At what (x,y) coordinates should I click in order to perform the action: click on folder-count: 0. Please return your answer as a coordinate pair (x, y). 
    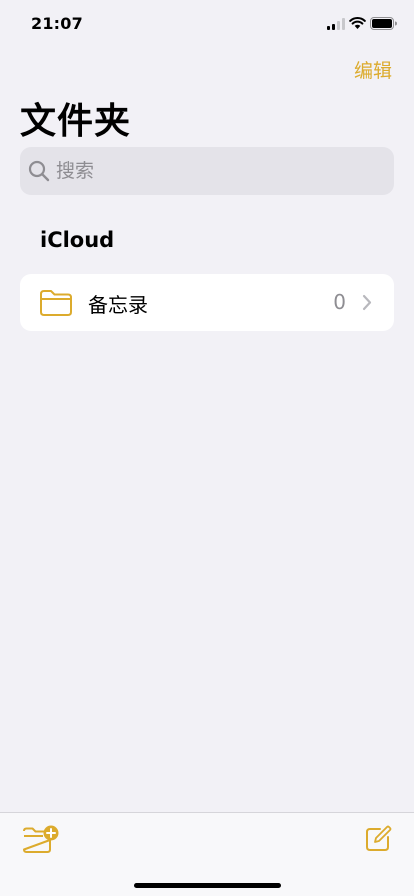
    Looking at the image, I should click on (339, 302).